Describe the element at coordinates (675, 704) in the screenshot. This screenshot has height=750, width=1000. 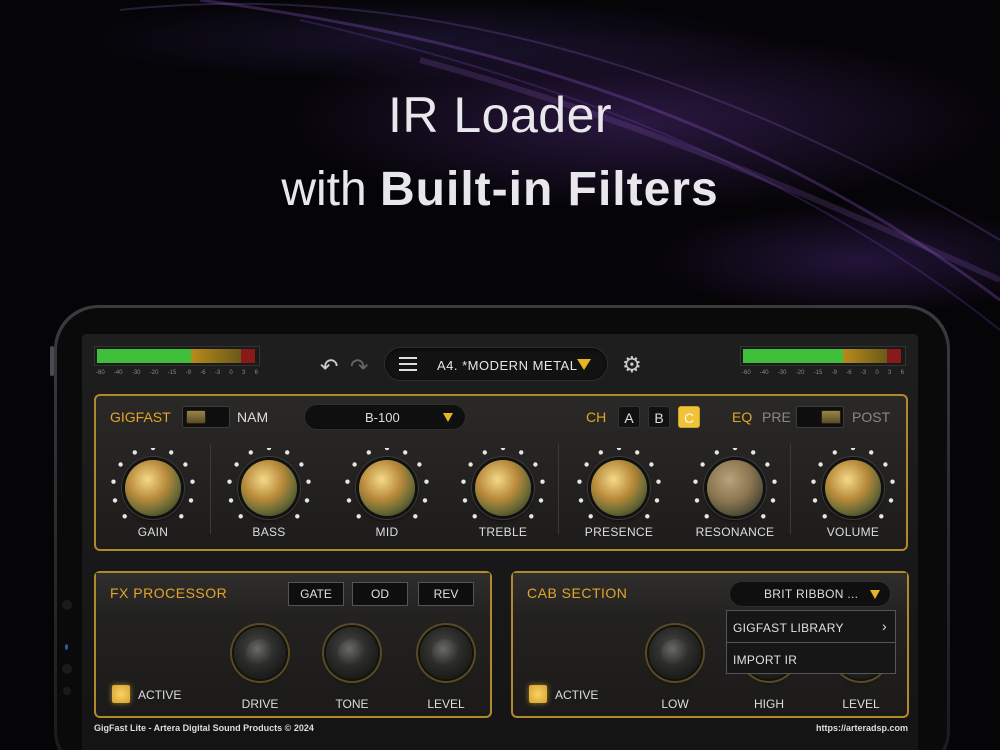
I see `low-label: LOW` at that location.